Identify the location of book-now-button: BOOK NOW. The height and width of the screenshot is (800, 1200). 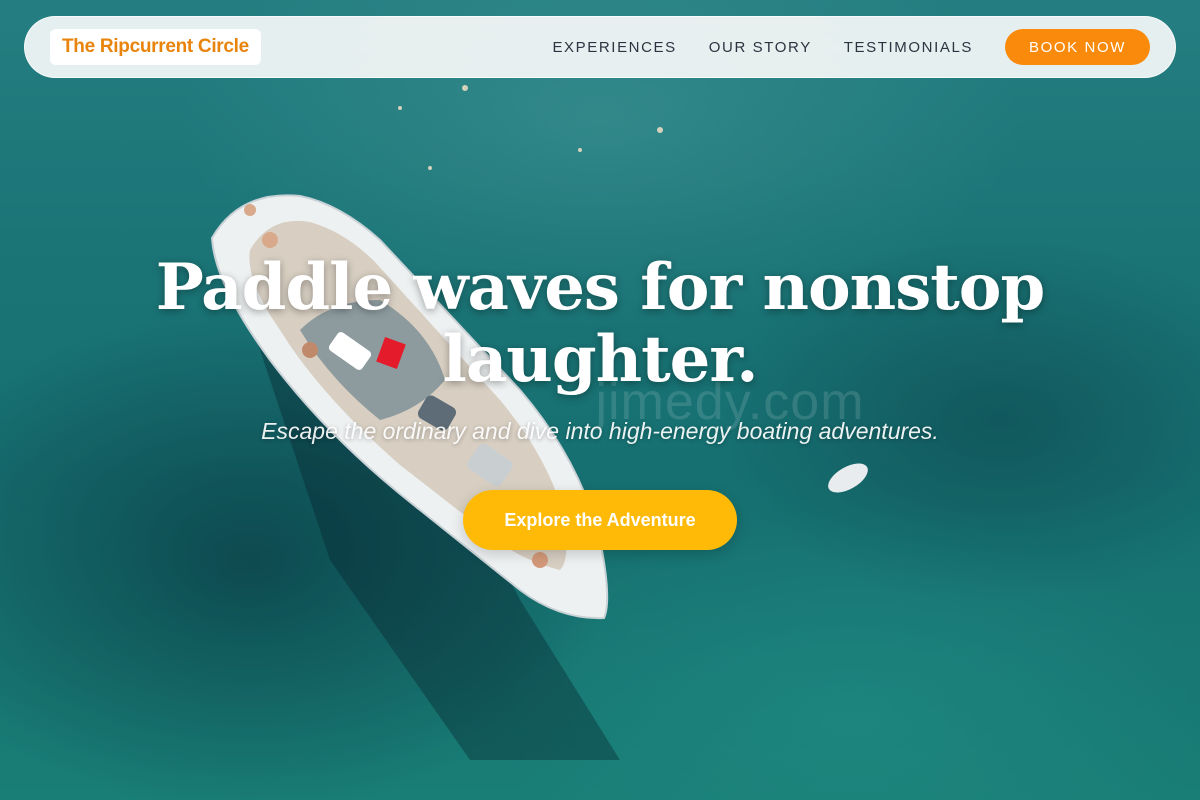
(1077, 47).